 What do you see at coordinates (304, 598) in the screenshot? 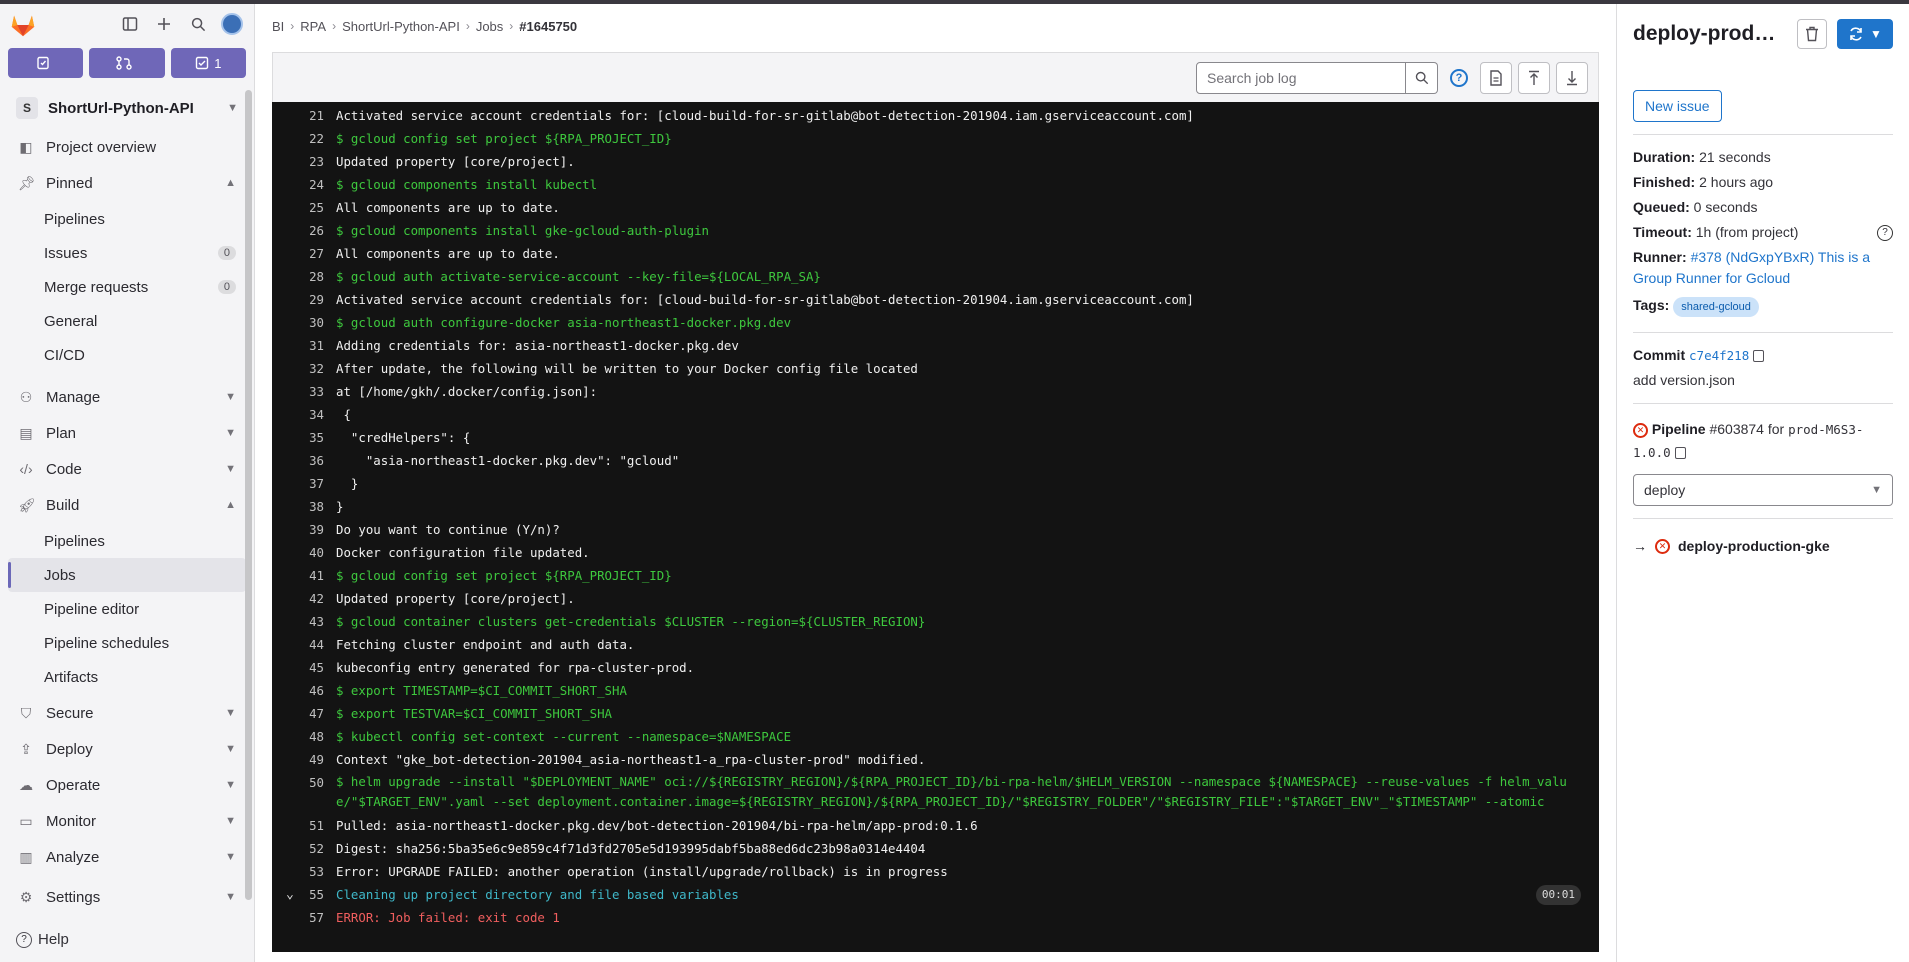
I see `log-line-number: 42` at bounding box center [304, 598].